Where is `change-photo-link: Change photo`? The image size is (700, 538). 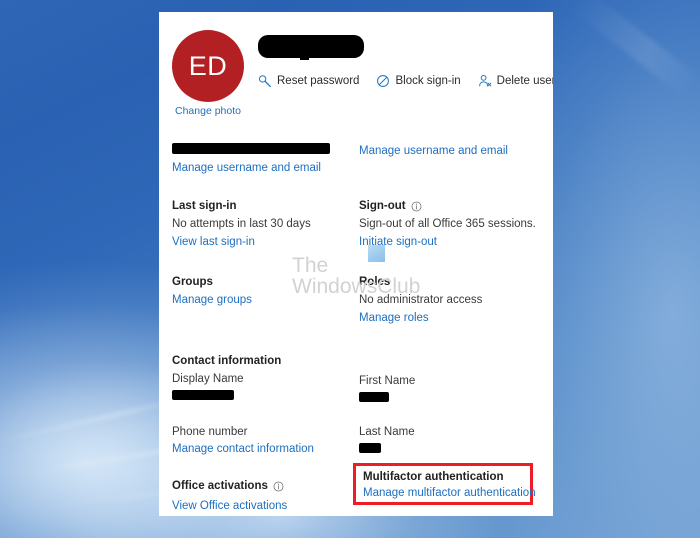
change-photo-link: Change photo is located at coordinates (208, 111).